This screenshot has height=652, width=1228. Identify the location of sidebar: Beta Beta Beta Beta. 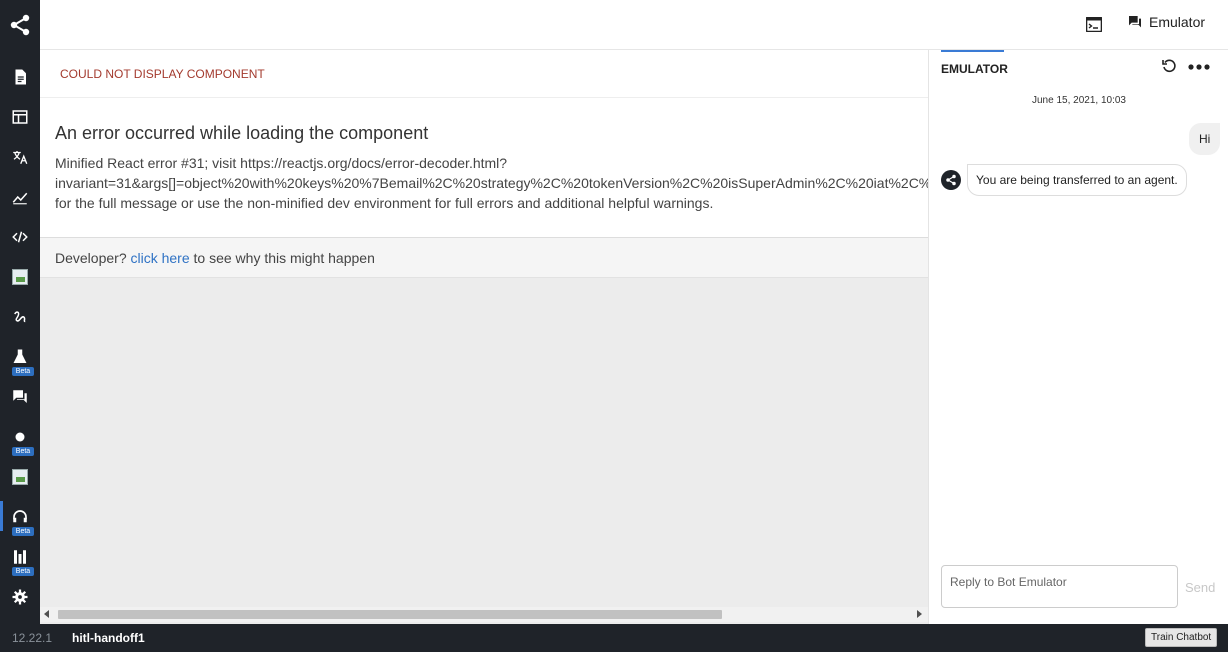
(20, 312).